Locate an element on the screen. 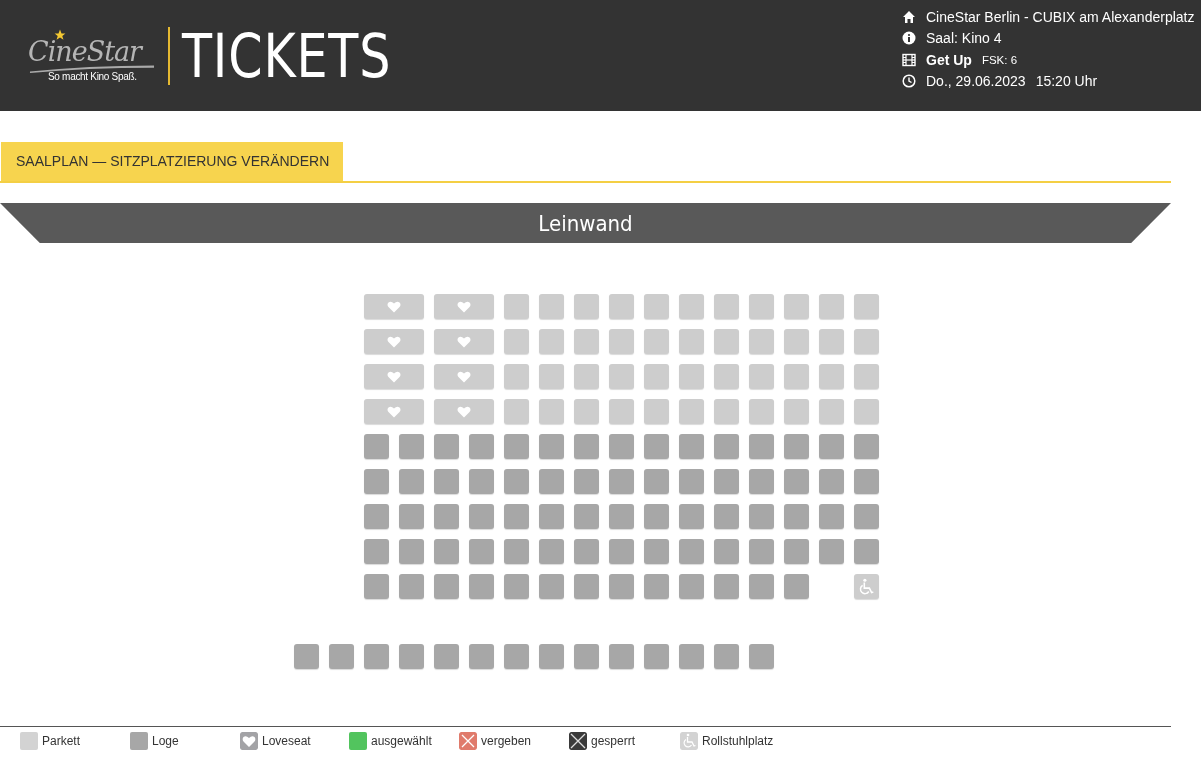 The width and height of the screenshot is (1201, 768). seating-plan-tab: SAALPLAN — SITZPLATZIERUNG VERÄNDERN is located at coordinates (172, 161).